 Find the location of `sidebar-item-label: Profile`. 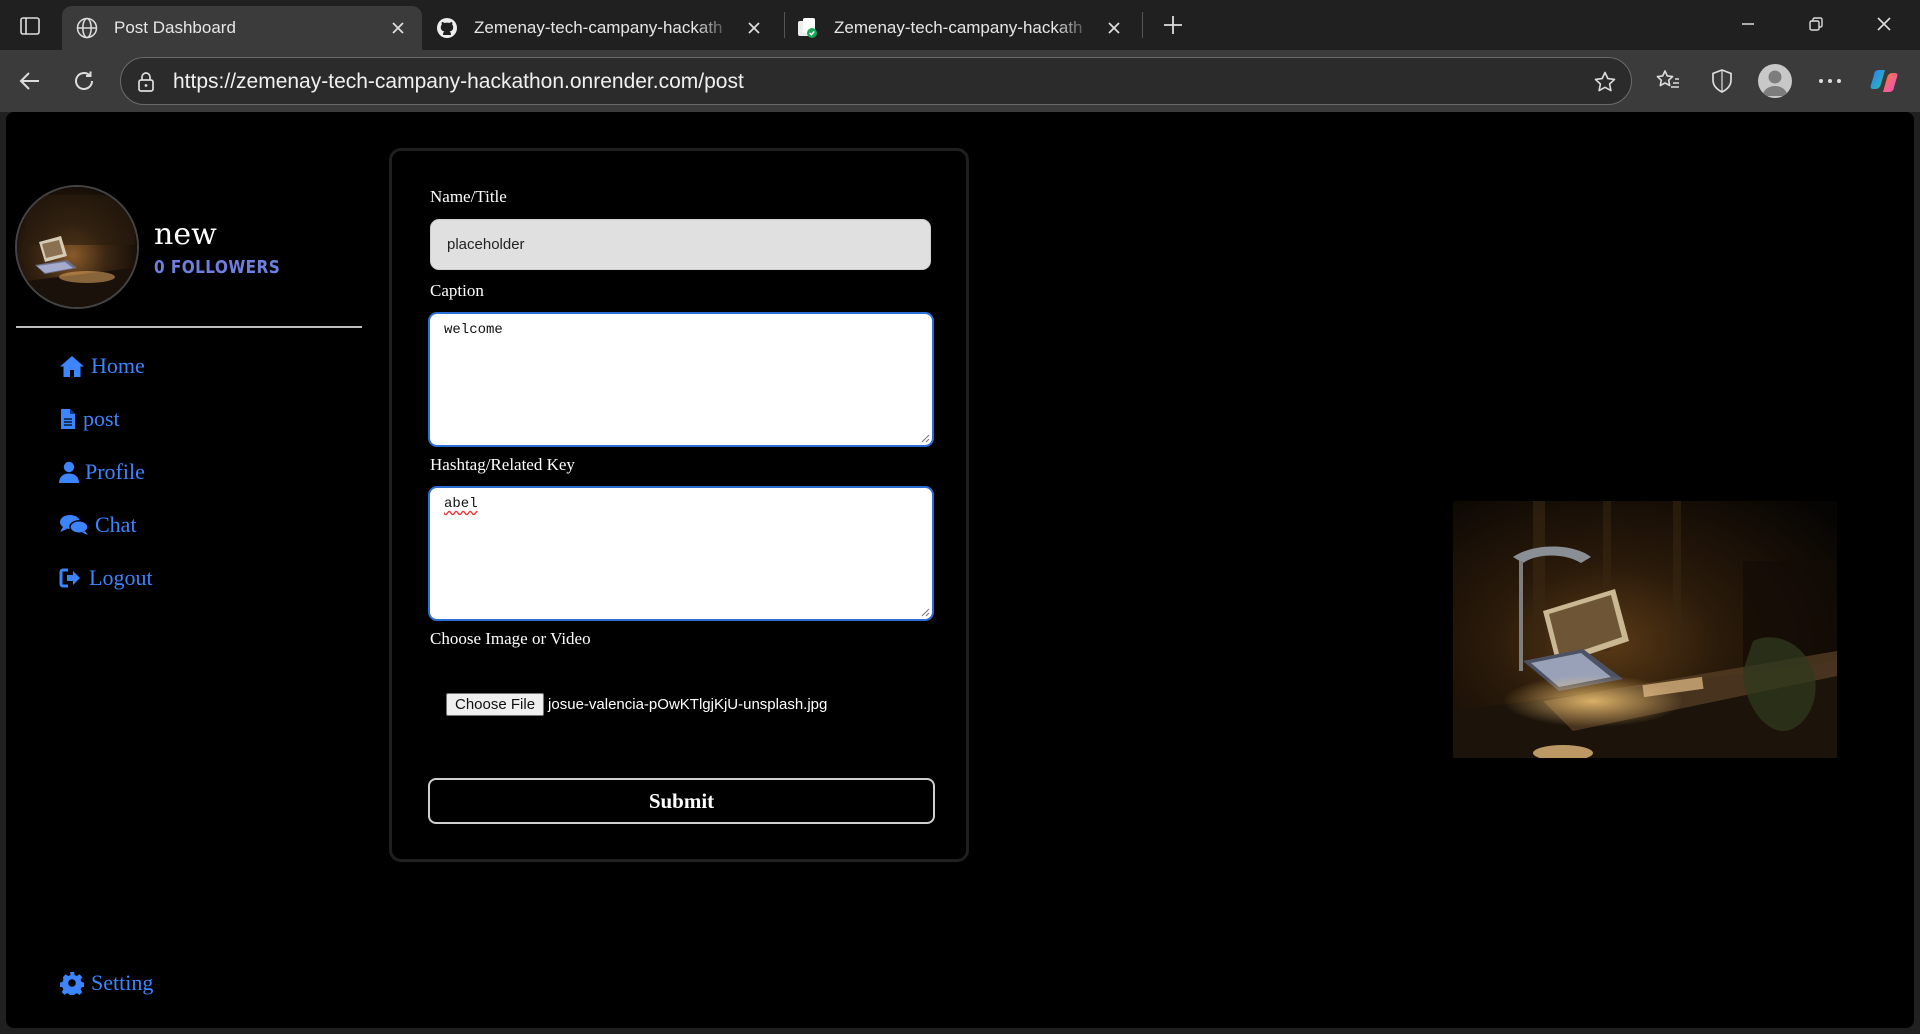

sidebar-item-label: Profile is located at coordinates (115, 471).